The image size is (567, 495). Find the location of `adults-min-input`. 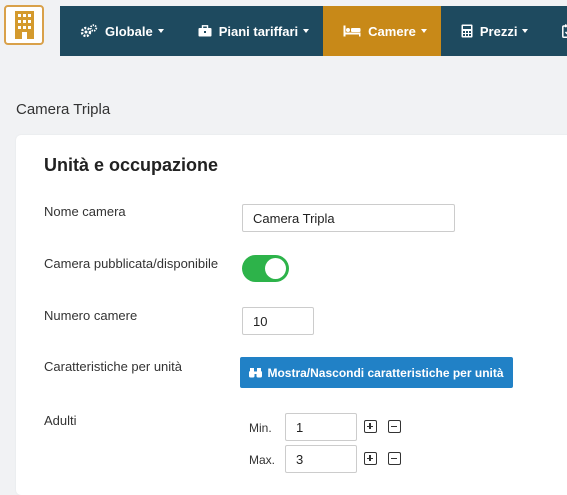

adults-min-input is located at coordinates (321, 427).